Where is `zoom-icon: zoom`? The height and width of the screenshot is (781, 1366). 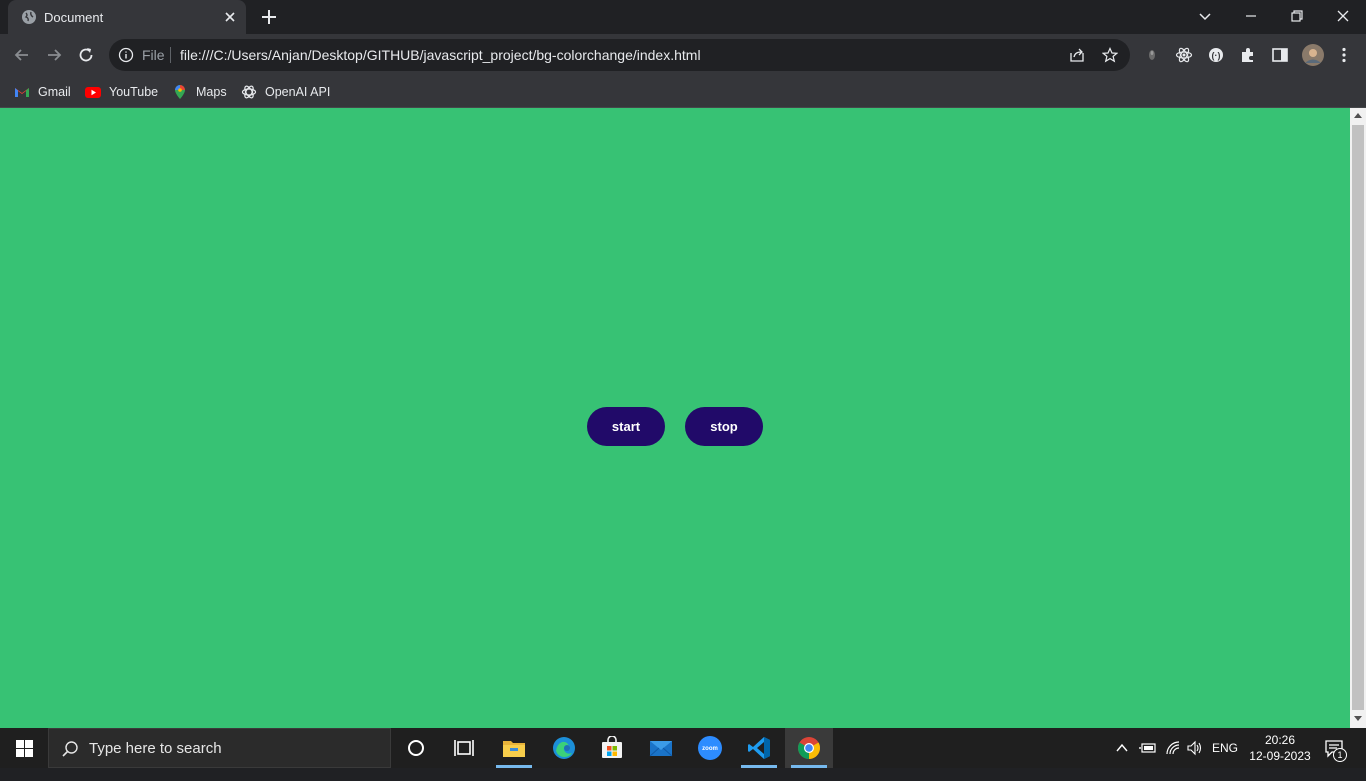
zoom-icon: zoom is located at coordinates (710, 748).